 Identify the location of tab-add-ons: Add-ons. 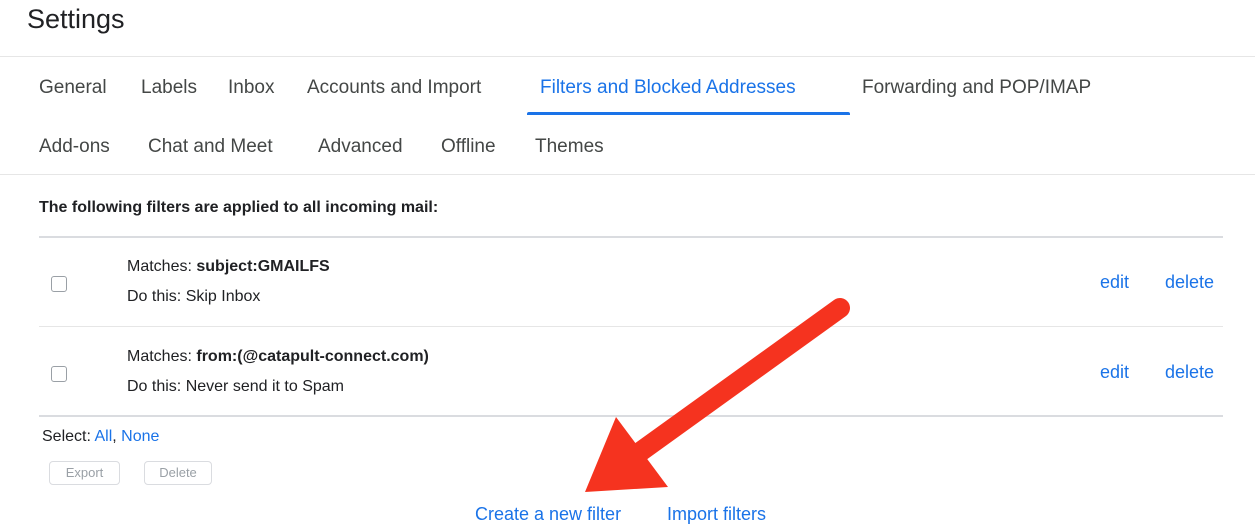
(74, 147).